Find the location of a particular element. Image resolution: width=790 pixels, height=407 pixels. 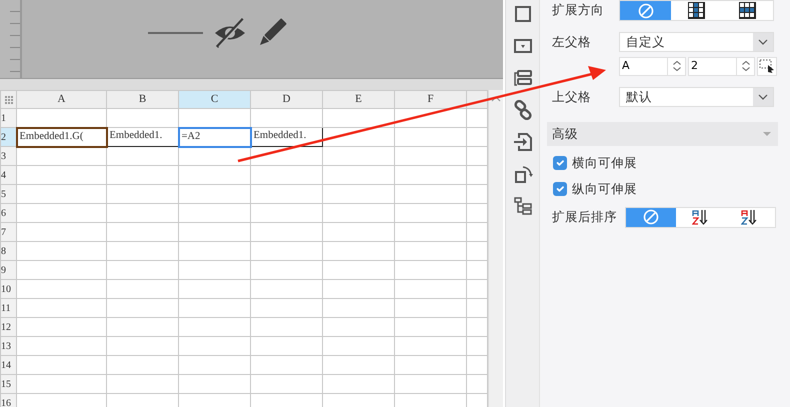

pencil-icon is located at coordinates (272, 33).